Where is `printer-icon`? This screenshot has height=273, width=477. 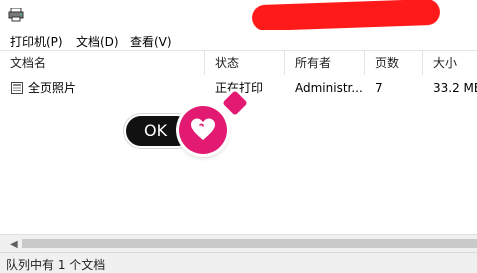 printer-icon is located at coordinates (16, 14).